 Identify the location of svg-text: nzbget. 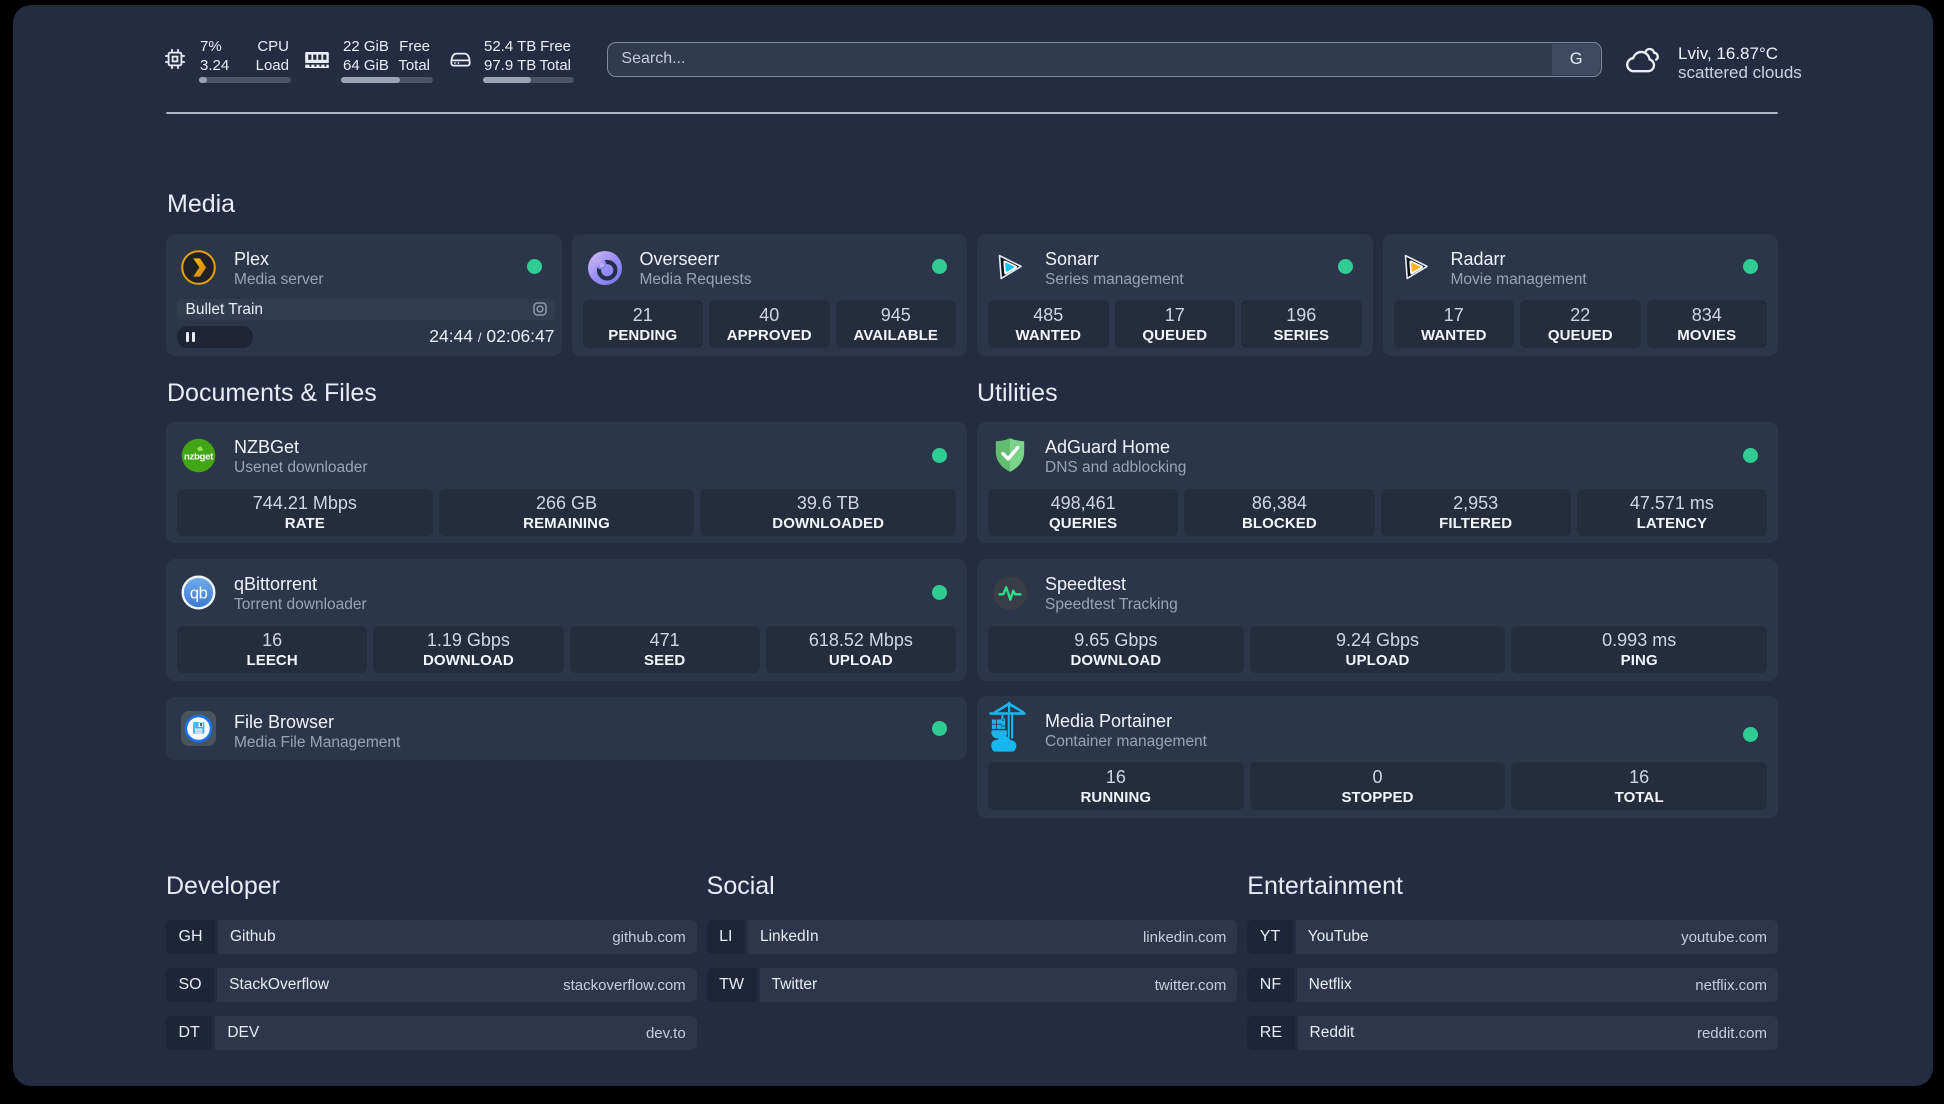
(199, 457).